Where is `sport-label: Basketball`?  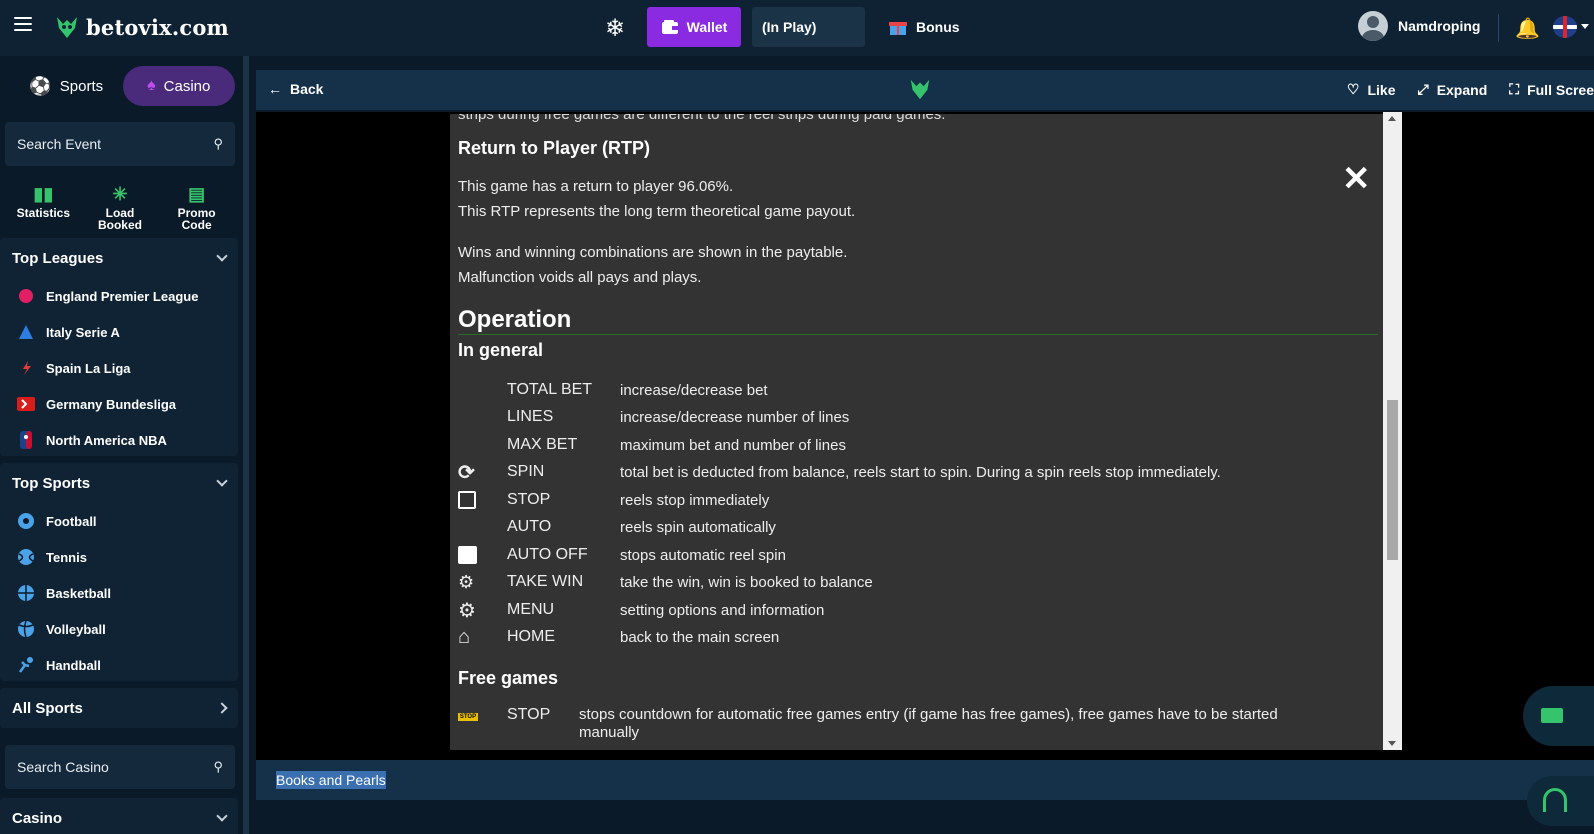 sport-label: Basketball is located at coordinates (79, 593).